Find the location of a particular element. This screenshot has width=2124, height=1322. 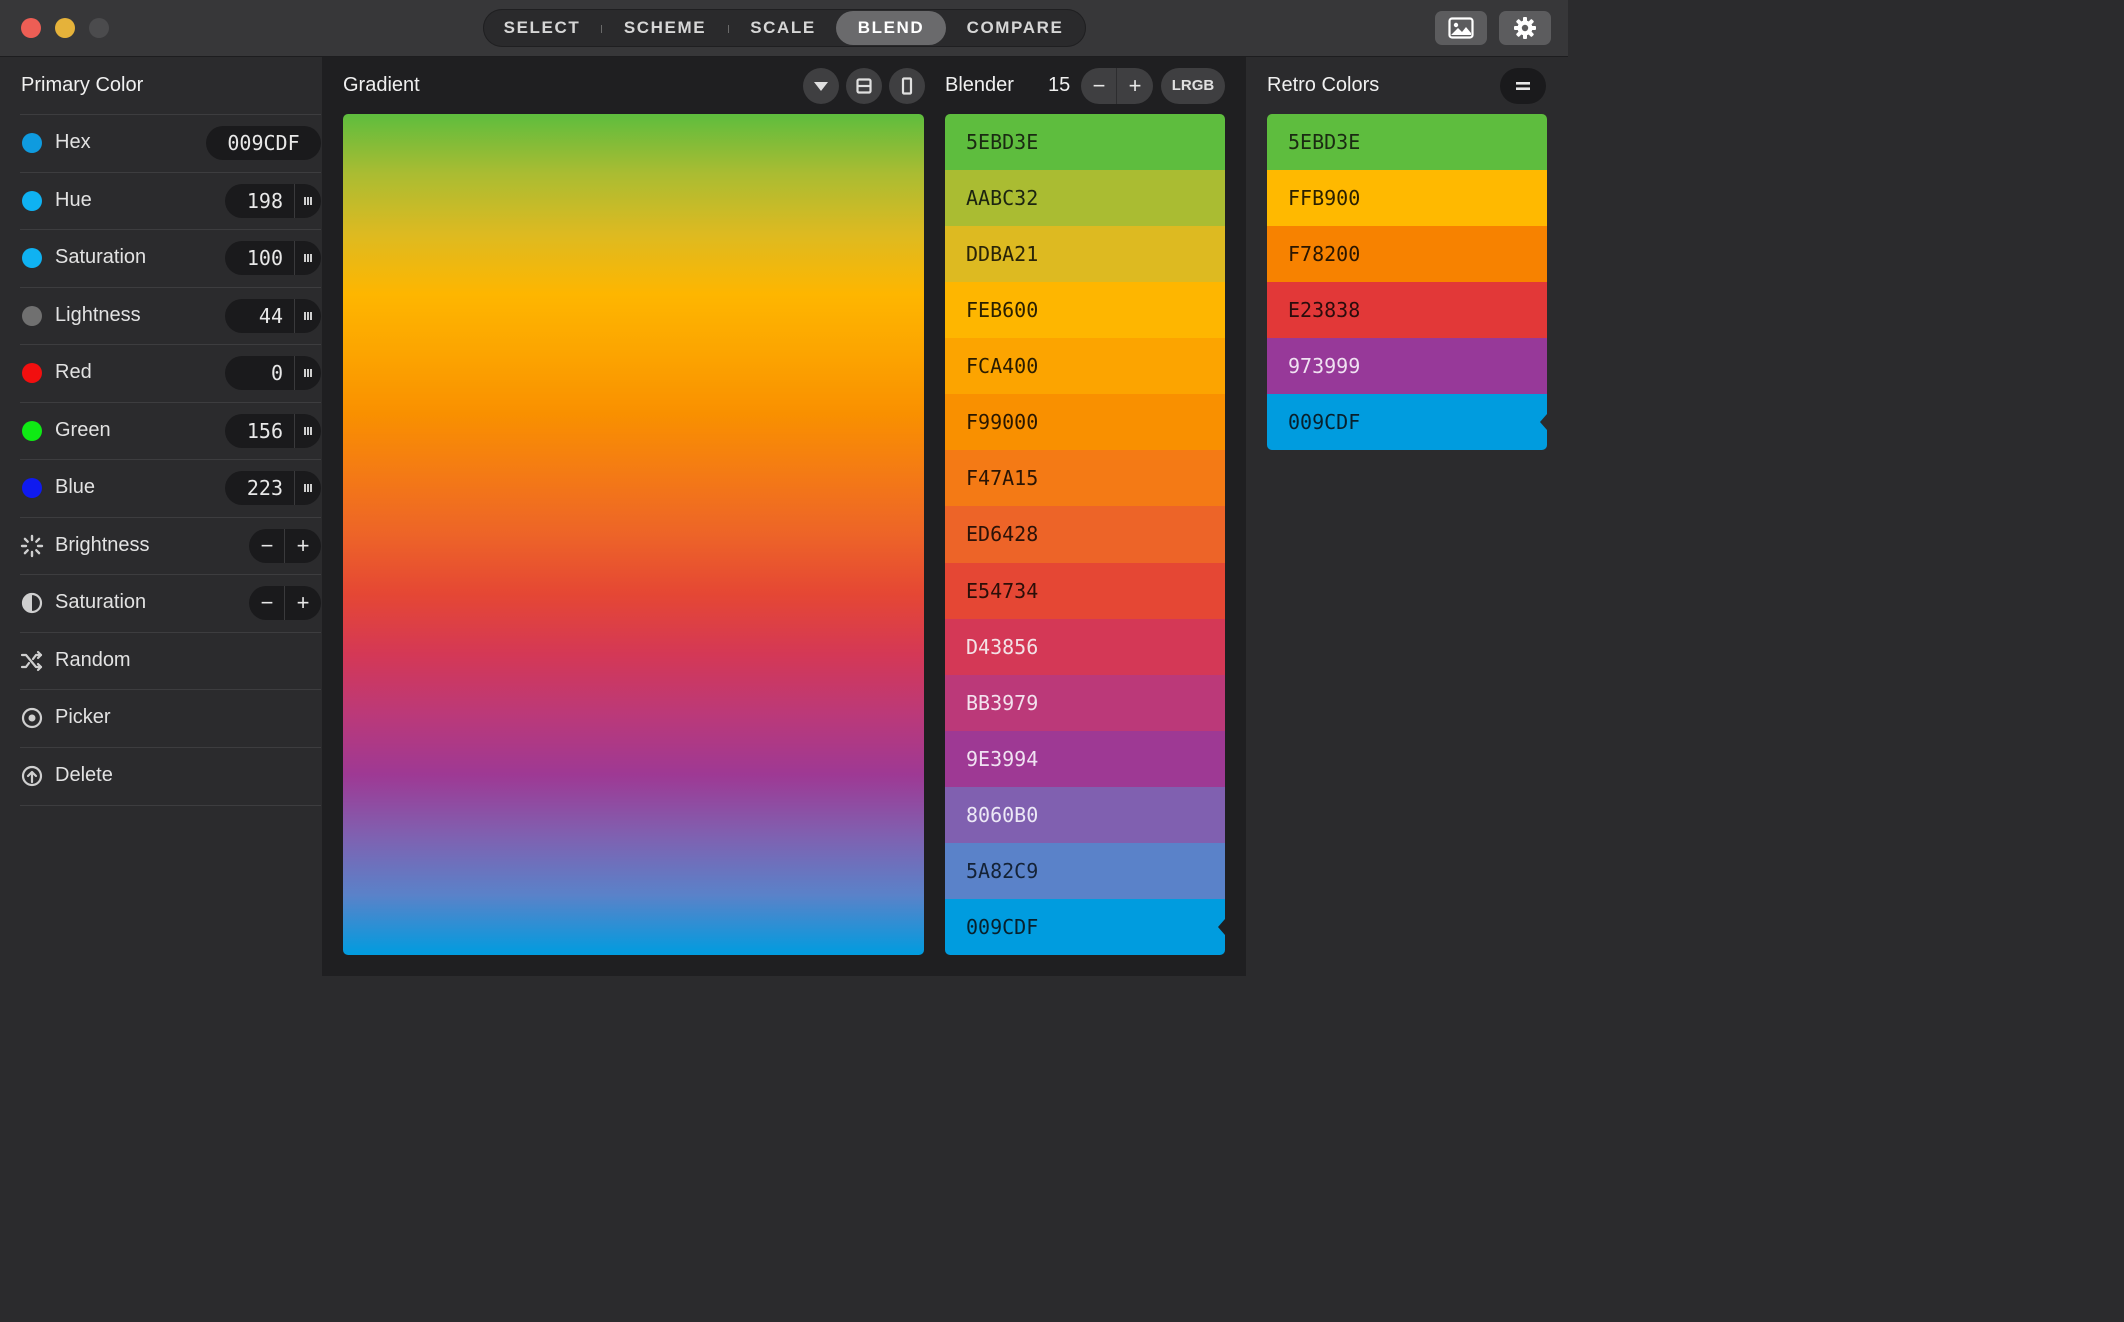

brightness-icon is located at coordinates (32, 546).